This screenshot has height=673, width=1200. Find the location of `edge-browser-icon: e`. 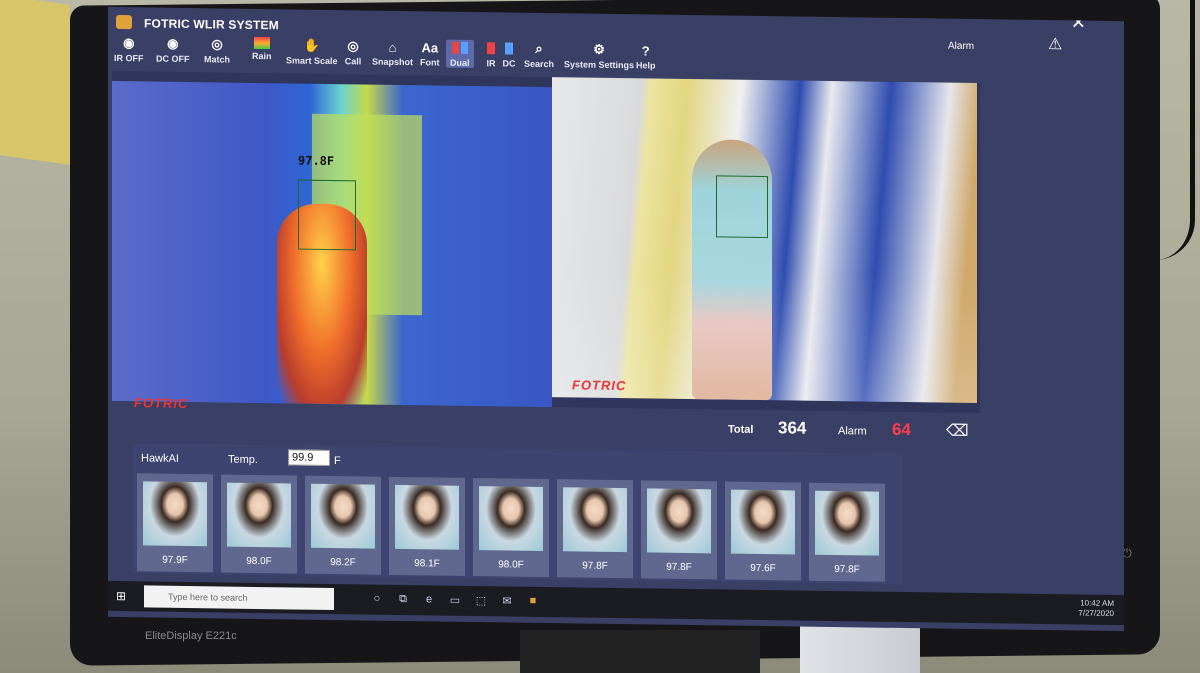

edge-browser-icon: e is located at coordinates (429, 600).